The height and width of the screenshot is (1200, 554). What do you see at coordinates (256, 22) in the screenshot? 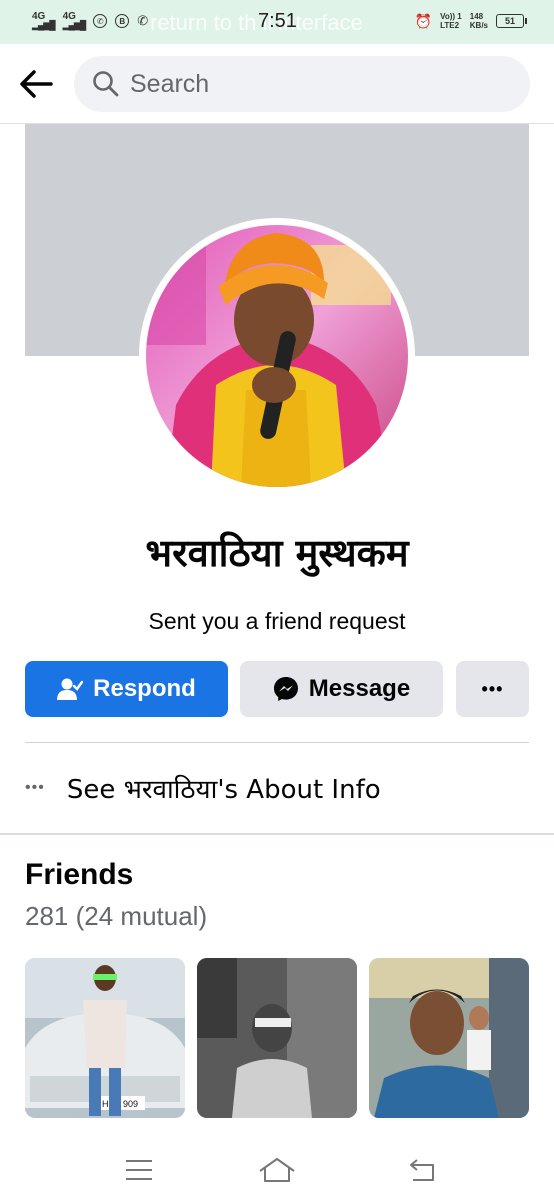
I see `ghost-overlay-text: return to th ll interface` at bounding box center [256, 22].